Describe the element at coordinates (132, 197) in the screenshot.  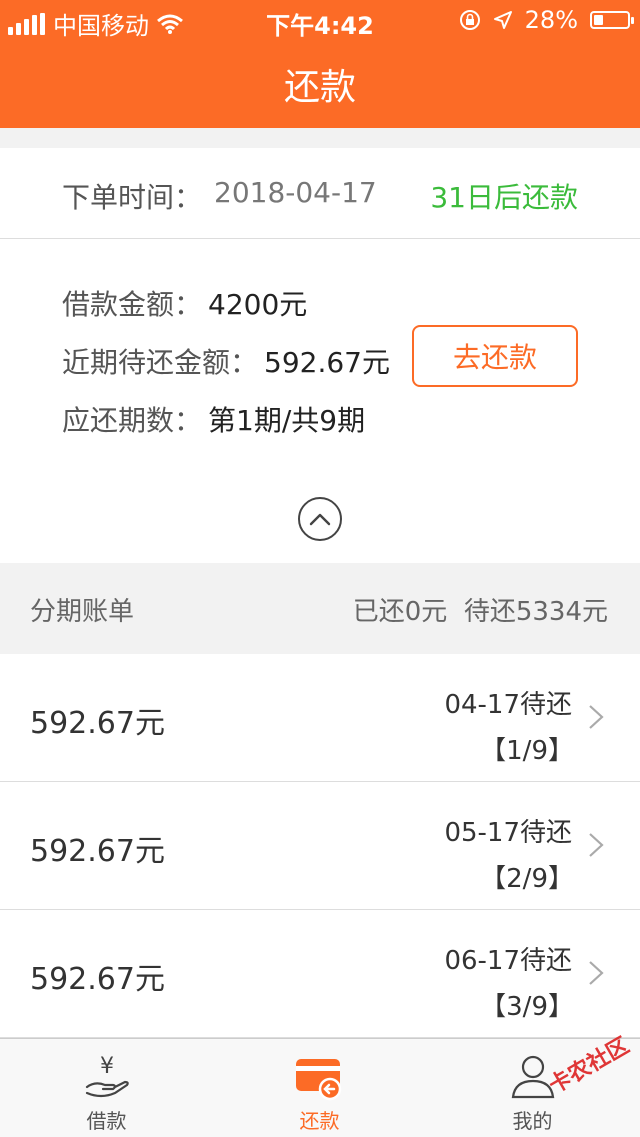
I see `order-time-label: 下单时间：` at that location.